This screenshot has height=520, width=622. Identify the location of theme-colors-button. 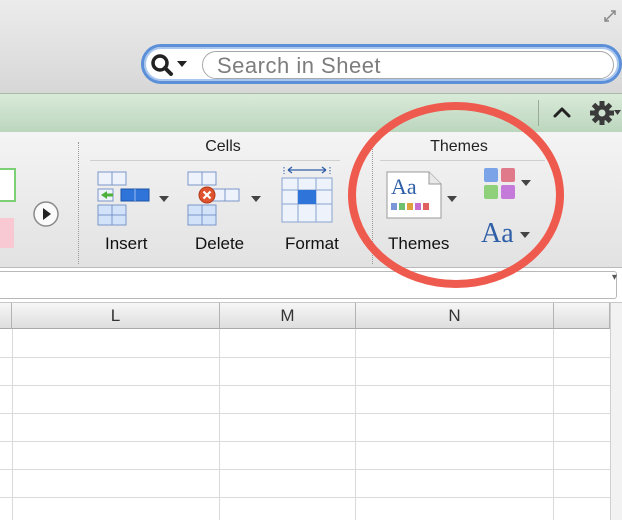
(507, 186).